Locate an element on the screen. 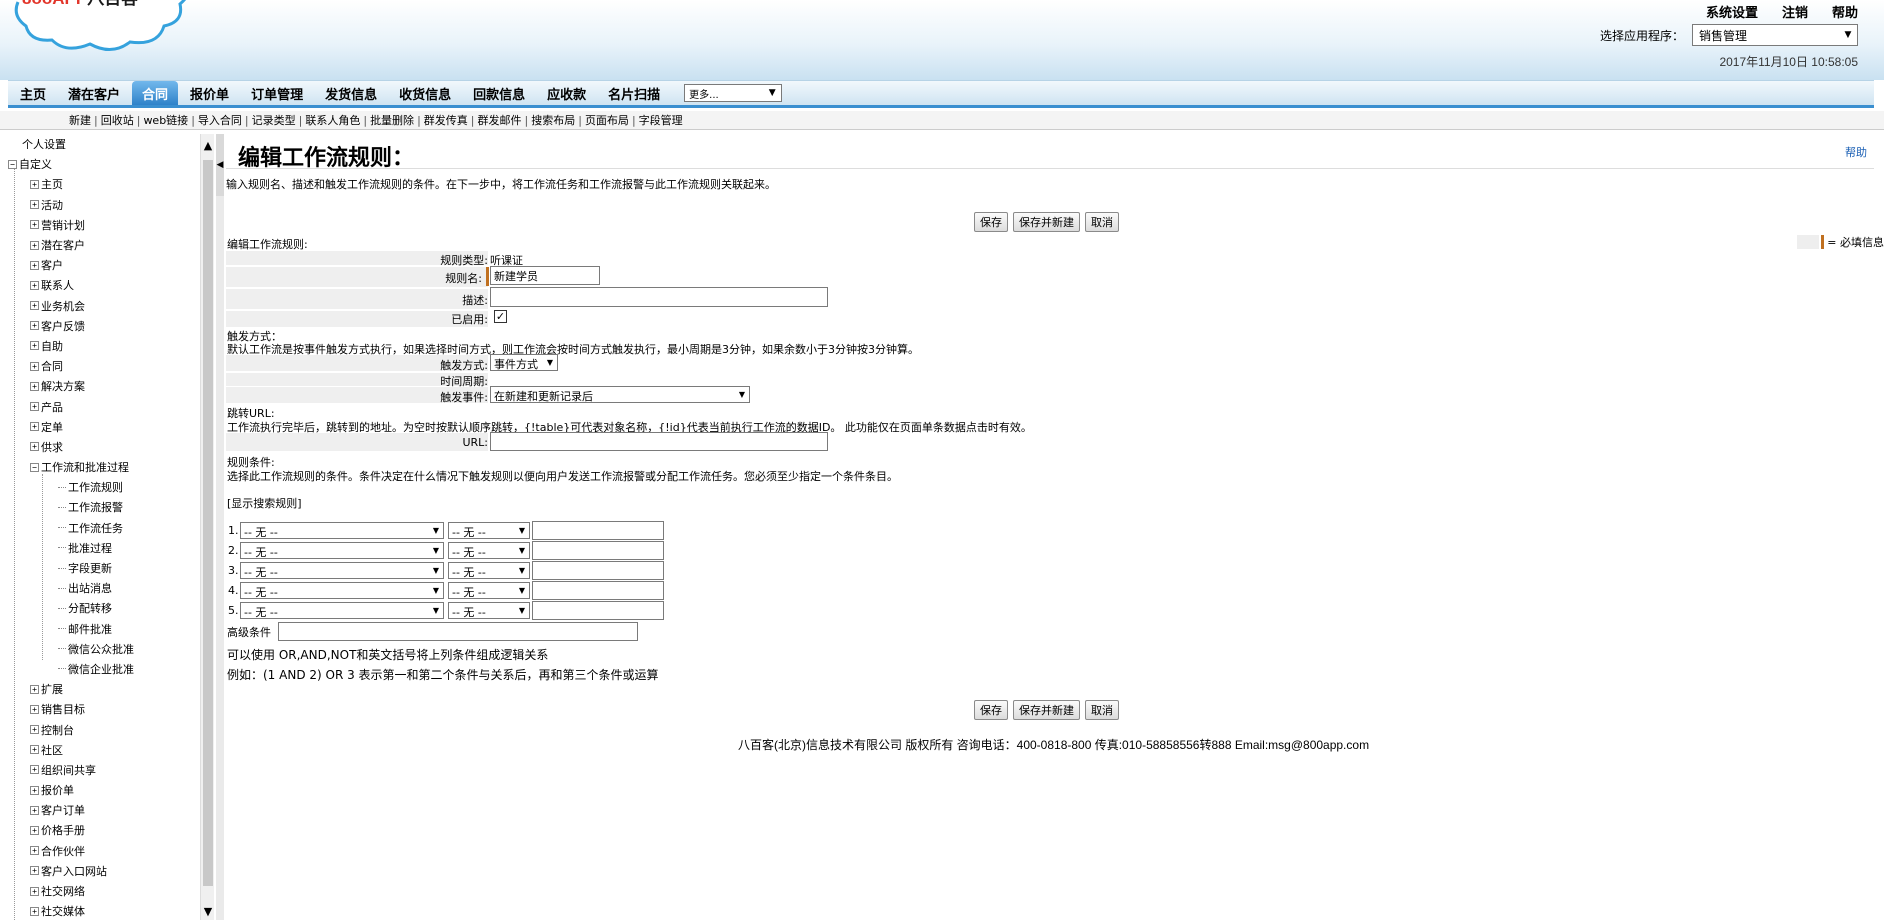 The width and height of the screenshot is (1884, 920). subnav-search-layout: 搜索布局 is located at coordinates (553, 120).